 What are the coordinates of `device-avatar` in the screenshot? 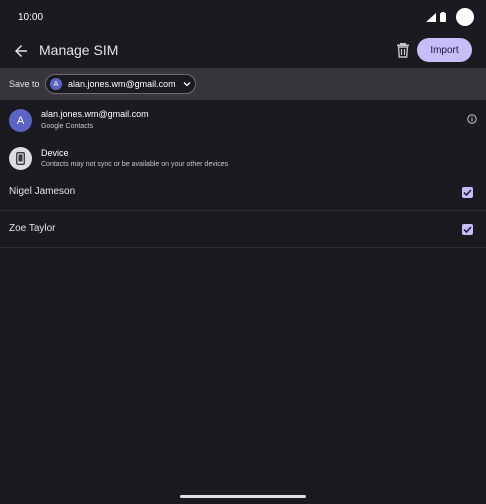 It's located at (20, 158).